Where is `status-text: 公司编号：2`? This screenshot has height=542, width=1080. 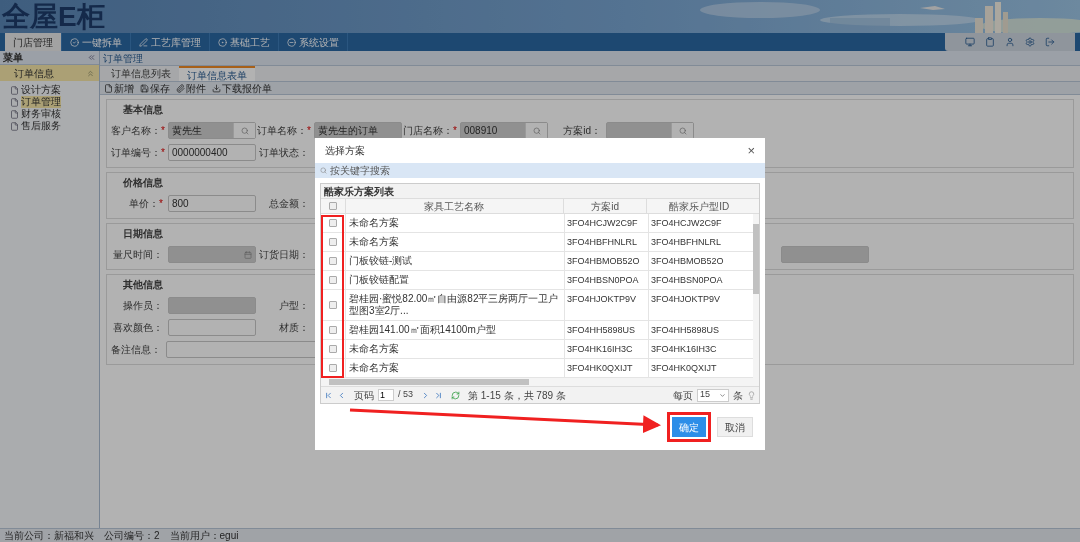 status-text: 公司编号：2 is located at coordinates (132, 535).